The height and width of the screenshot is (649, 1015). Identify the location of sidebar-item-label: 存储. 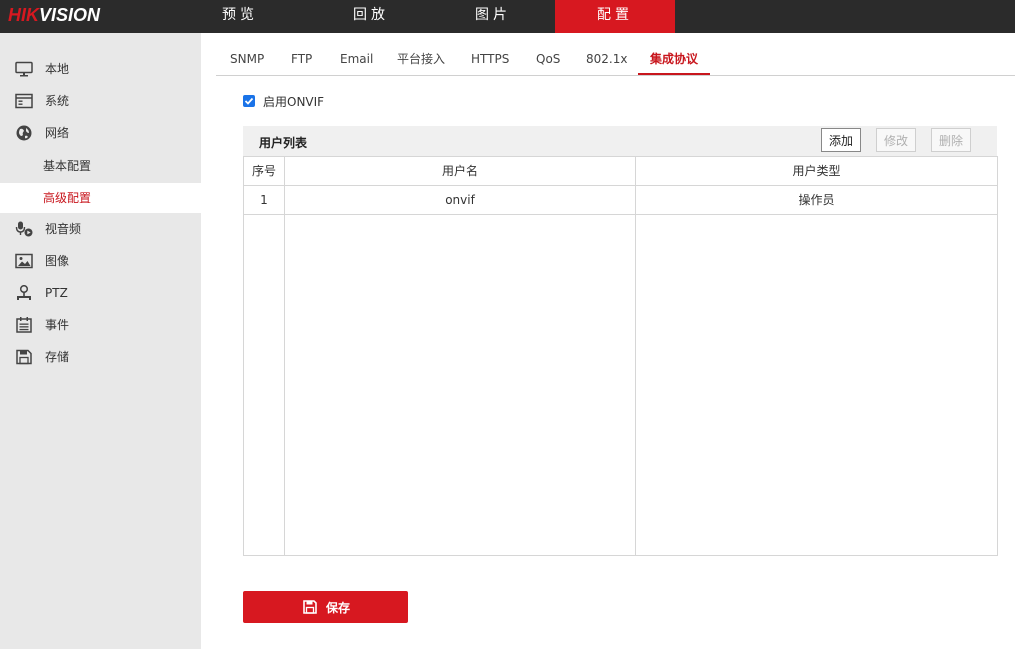
(57, 357).